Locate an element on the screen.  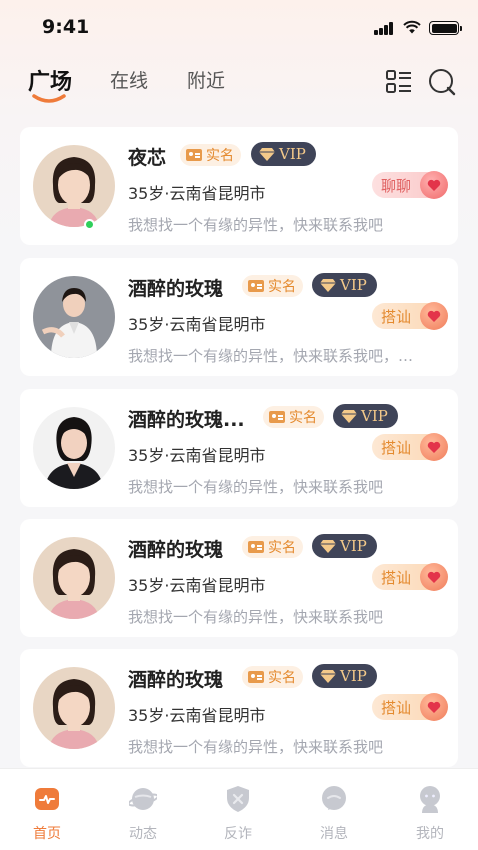
message-icon is located at coordinates (334, 798).